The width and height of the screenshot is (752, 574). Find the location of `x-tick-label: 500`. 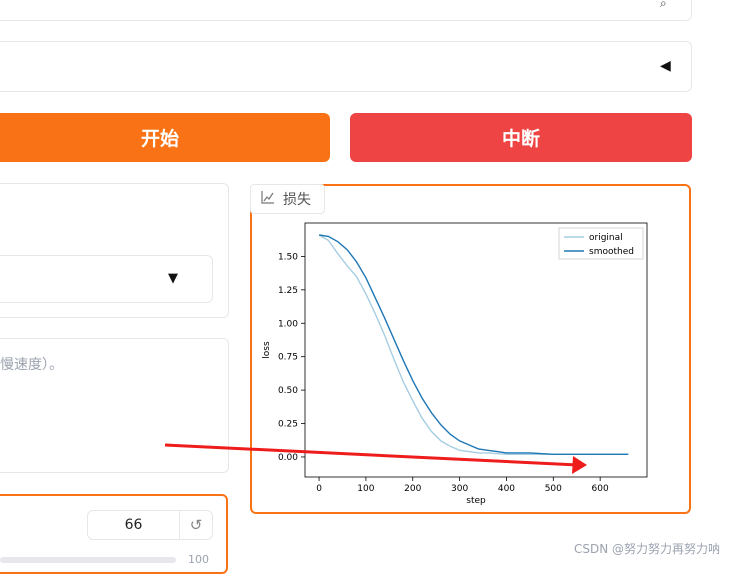

x-tick-label: 500 is located at coordinates (553, 489).